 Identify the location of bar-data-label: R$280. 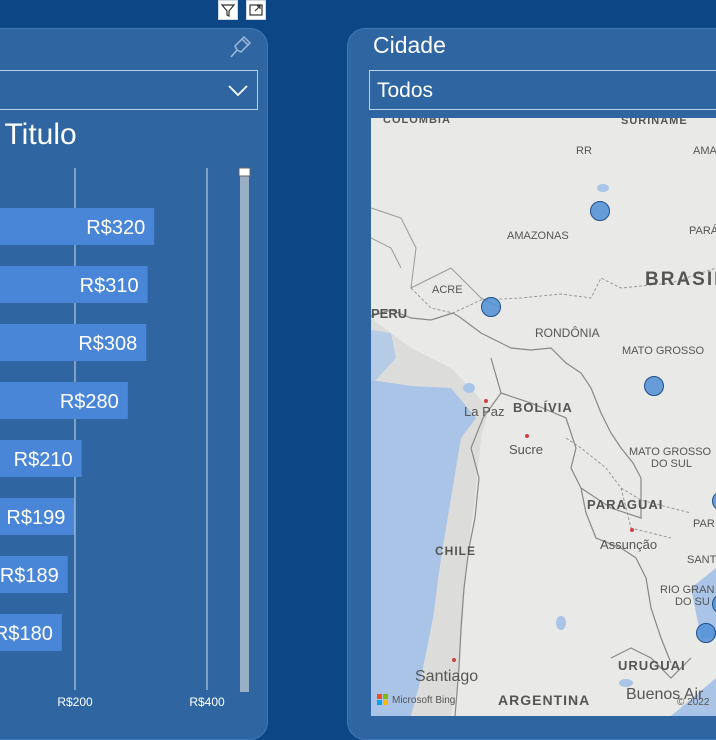
(89, 402).